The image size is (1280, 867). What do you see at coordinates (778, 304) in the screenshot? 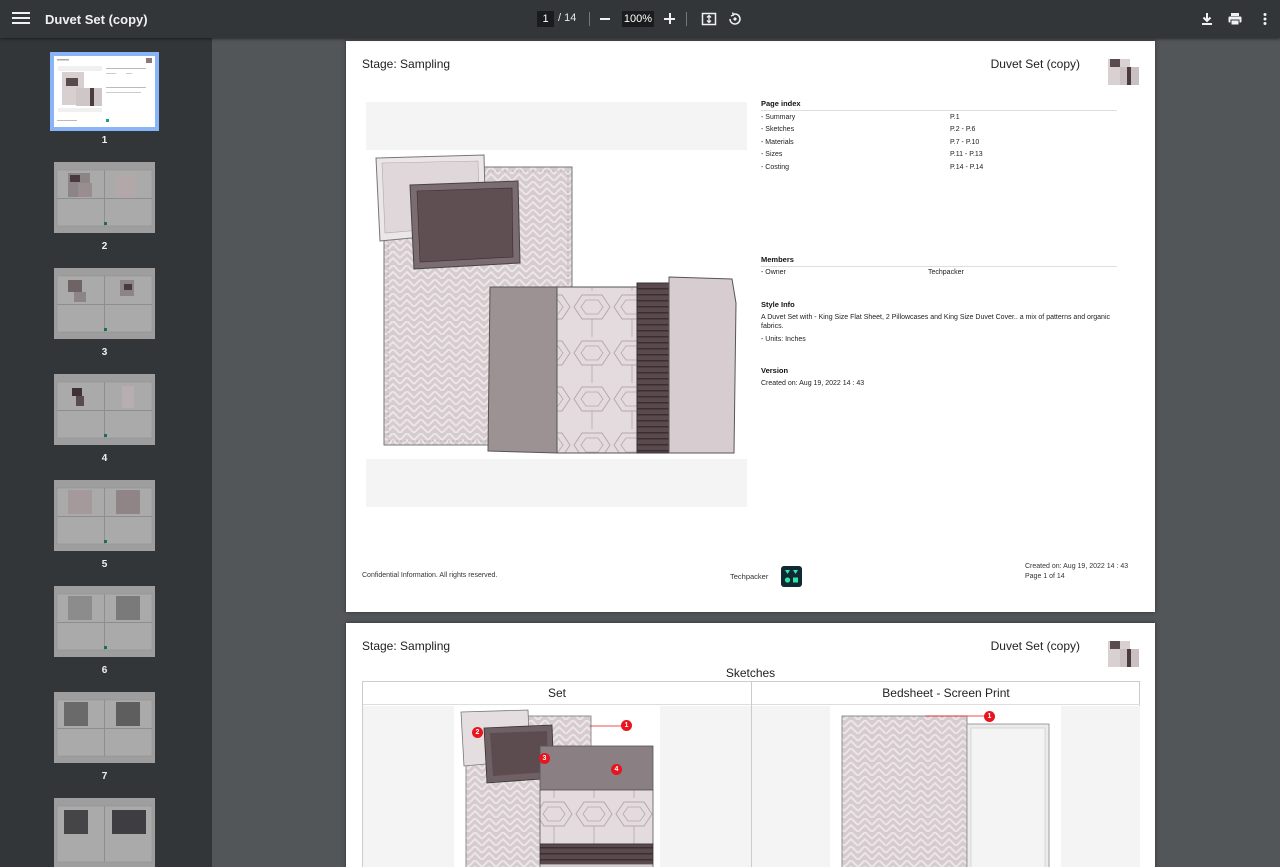
I see `style-info-heading: Style Info` at bounding box center [778, 304].